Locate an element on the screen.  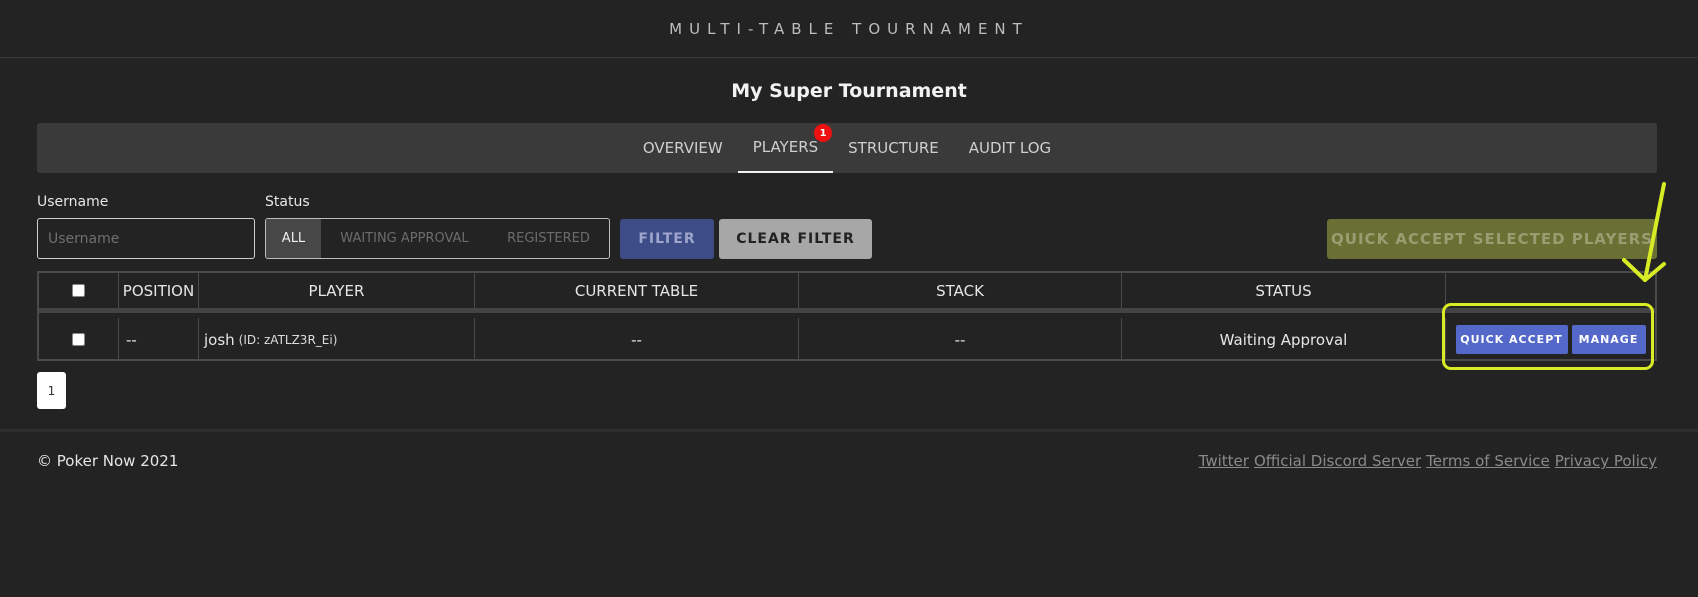
player-cell: josh (ID: zATLZ3R_Ei) is located at coordinates (337, 339).